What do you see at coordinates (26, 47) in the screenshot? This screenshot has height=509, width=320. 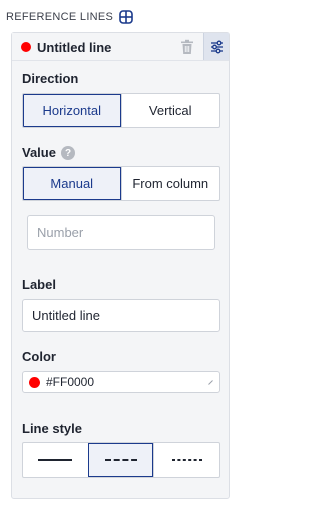 I see `line-color-dot` at bounding box center [26, 47].